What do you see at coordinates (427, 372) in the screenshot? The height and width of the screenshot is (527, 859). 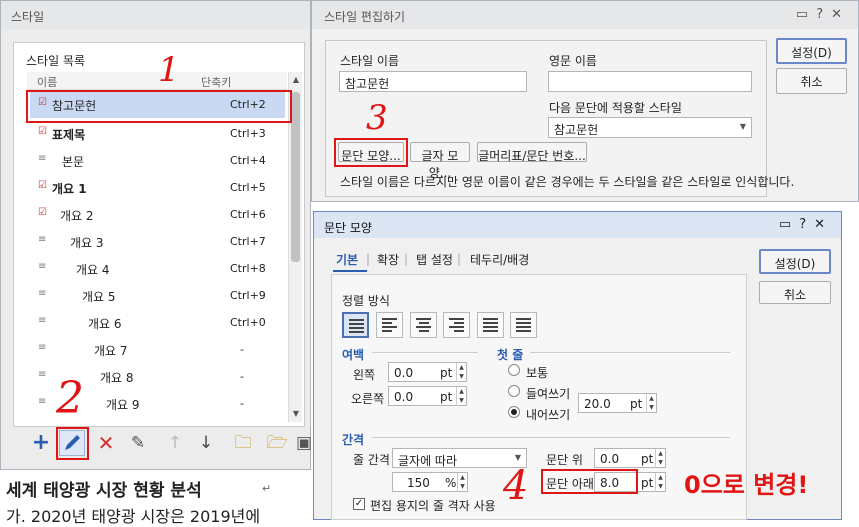 I see `left-margin-field: 0.0 pt ▲ ▼` at bounding box center [427, 372].